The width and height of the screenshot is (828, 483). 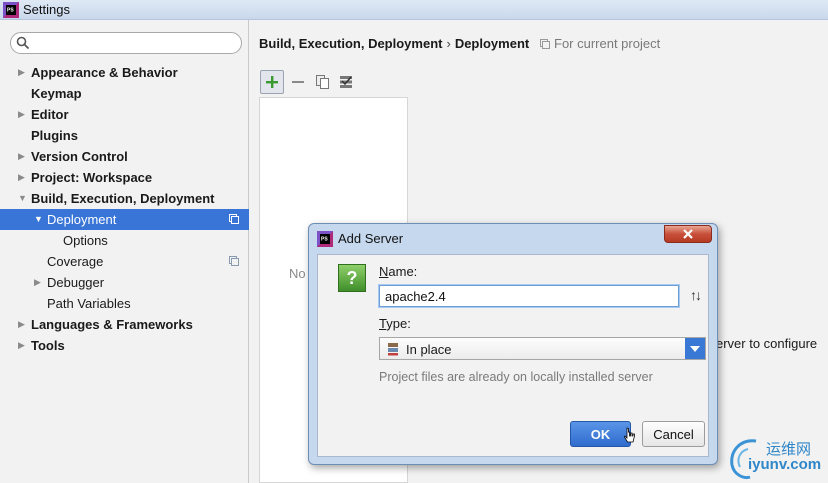 I want to click on window-titlebar: PS Settings, so click(x=414, y=10).